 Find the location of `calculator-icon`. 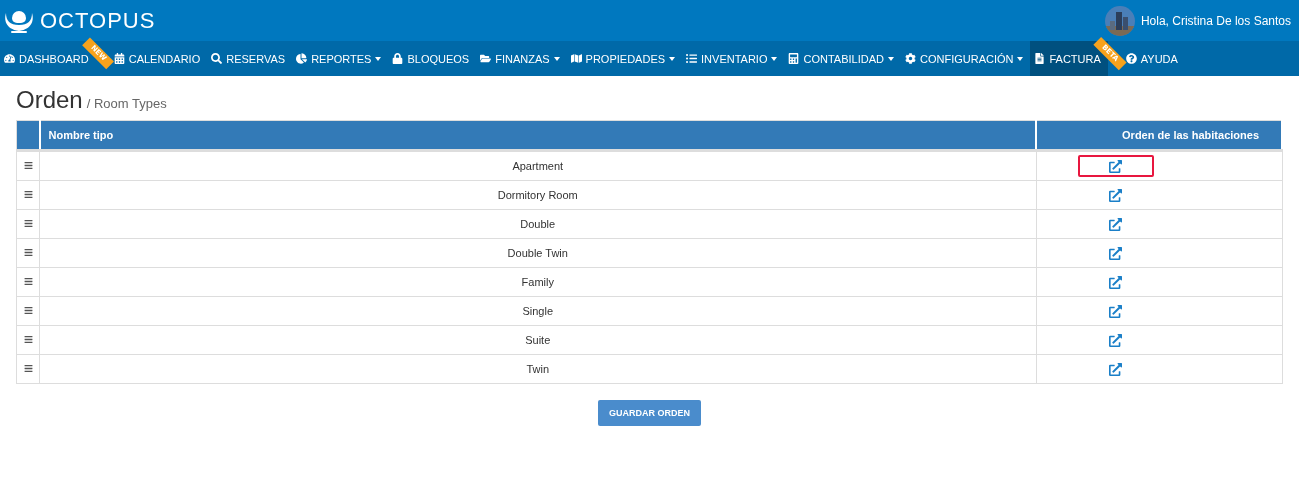

calculator-icon is located at coordinates (794, 58).